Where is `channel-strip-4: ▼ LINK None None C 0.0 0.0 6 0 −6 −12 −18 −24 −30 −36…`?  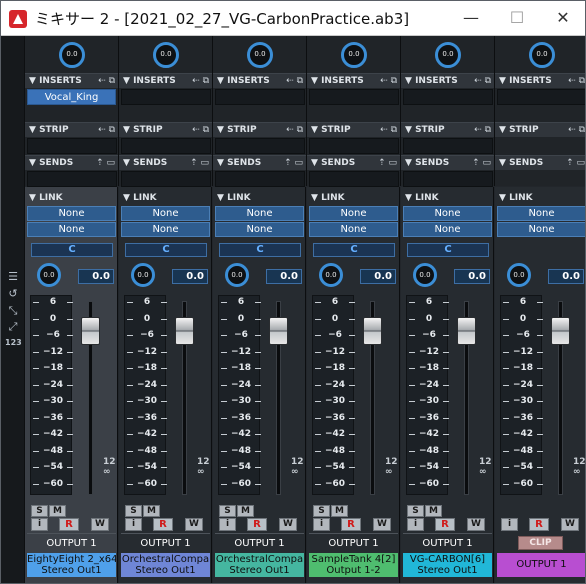 channel-strip-4: ▼ LINK None None C 0.0 0.0 6 0 −6 −12 −18 −24 −30 −36… is located at coordinates (353, 385).